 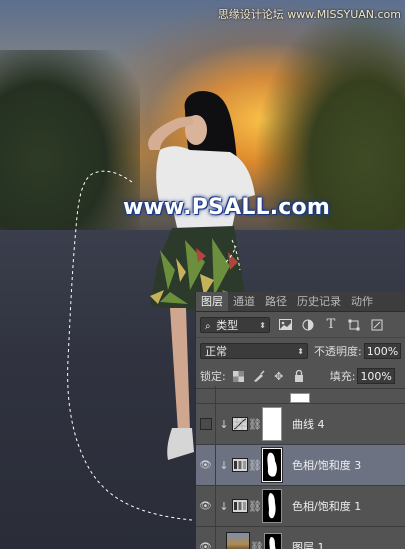 I want to click on site-watermark-center: www.PSALL.com, so click(x=226, y=207).